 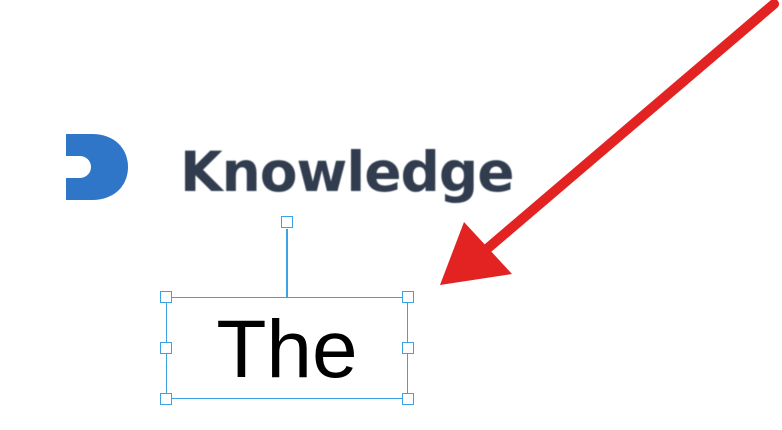 What do you see at coordinates (97, 167) in the screenshot?
I see `logo-d-icon` at bounding box center [97, 167].